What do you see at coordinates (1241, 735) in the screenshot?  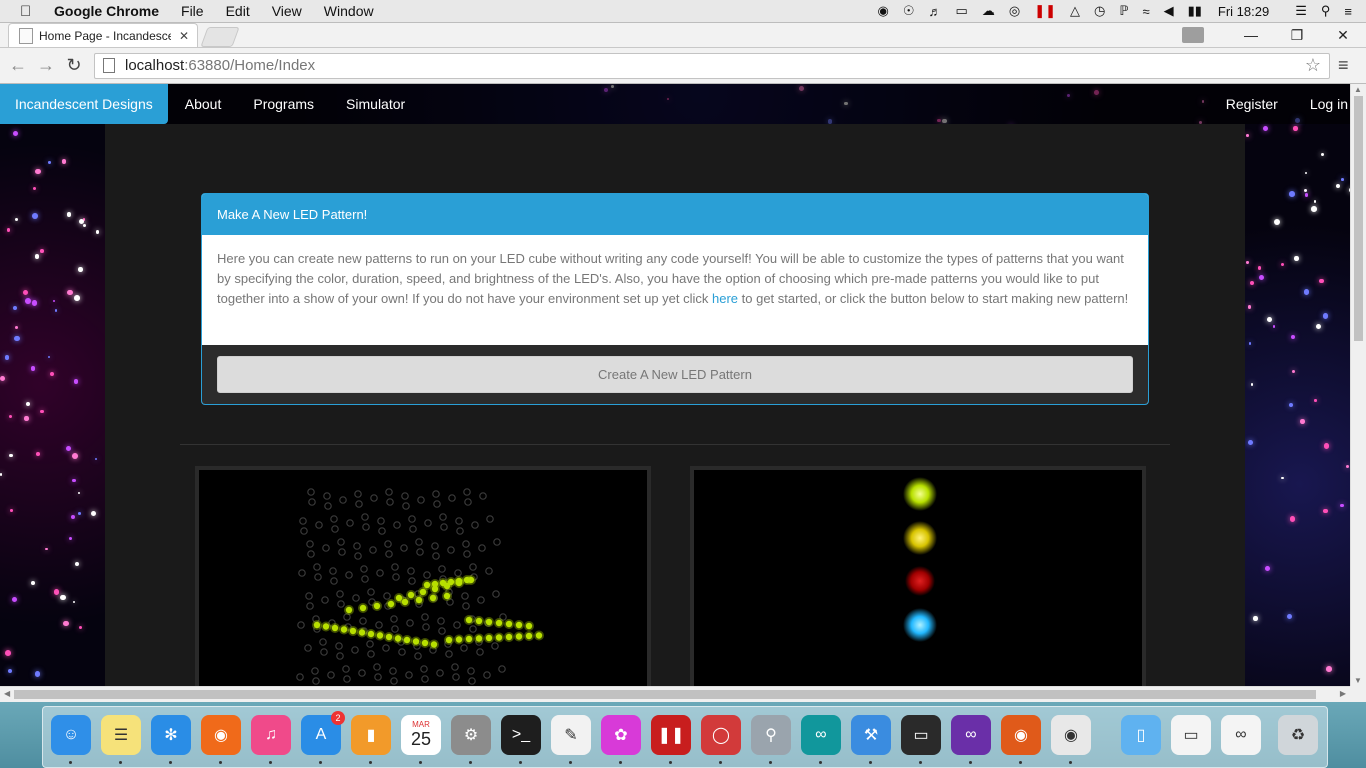 I see `arduino-window-icon: ∞` at bounding box center [1241, 735].